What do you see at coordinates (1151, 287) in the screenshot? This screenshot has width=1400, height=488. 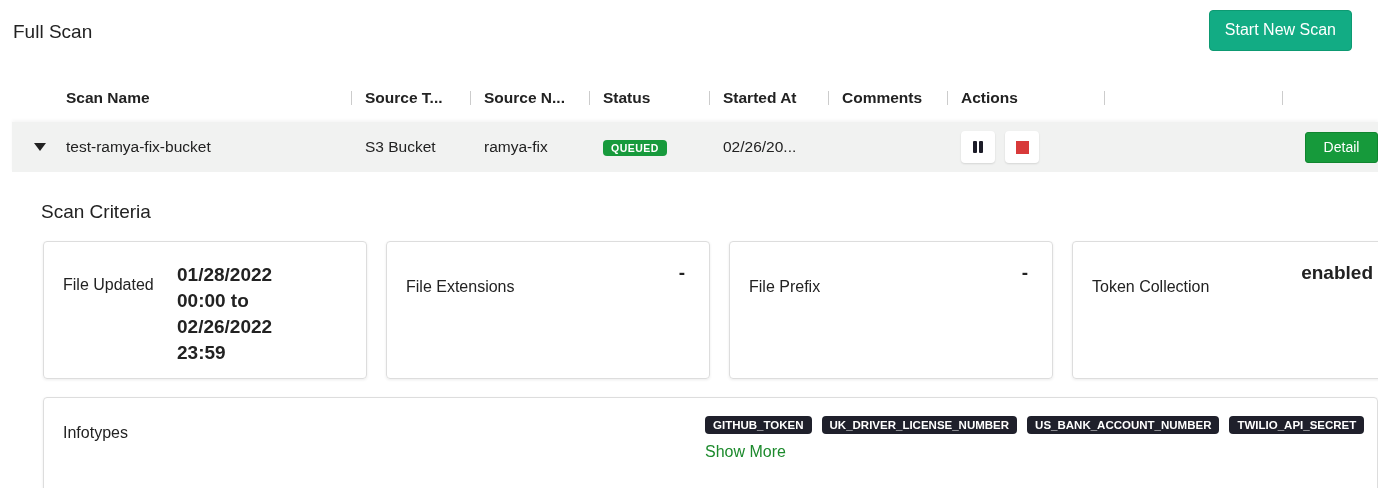 I see `criteria-label: Token Collection` at bounding box center [1151, 287].